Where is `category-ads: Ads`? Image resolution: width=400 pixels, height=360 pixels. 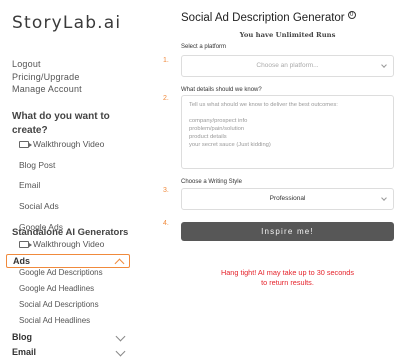 category-ads: Ads is located at coordinates (68, 261).